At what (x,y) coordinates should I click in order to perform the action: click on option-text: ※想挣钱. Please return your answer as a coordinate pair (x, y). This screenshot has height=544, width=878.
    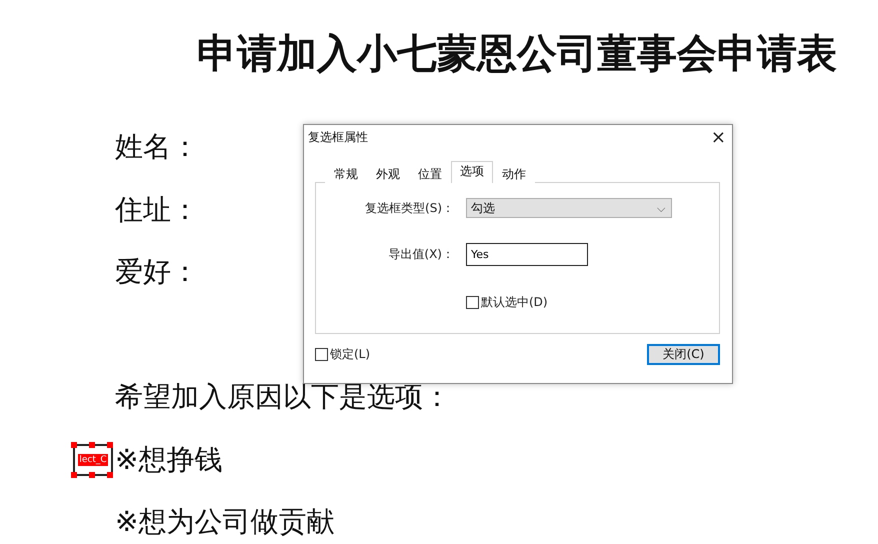
    Looking at the image, I should click on (168, 460).